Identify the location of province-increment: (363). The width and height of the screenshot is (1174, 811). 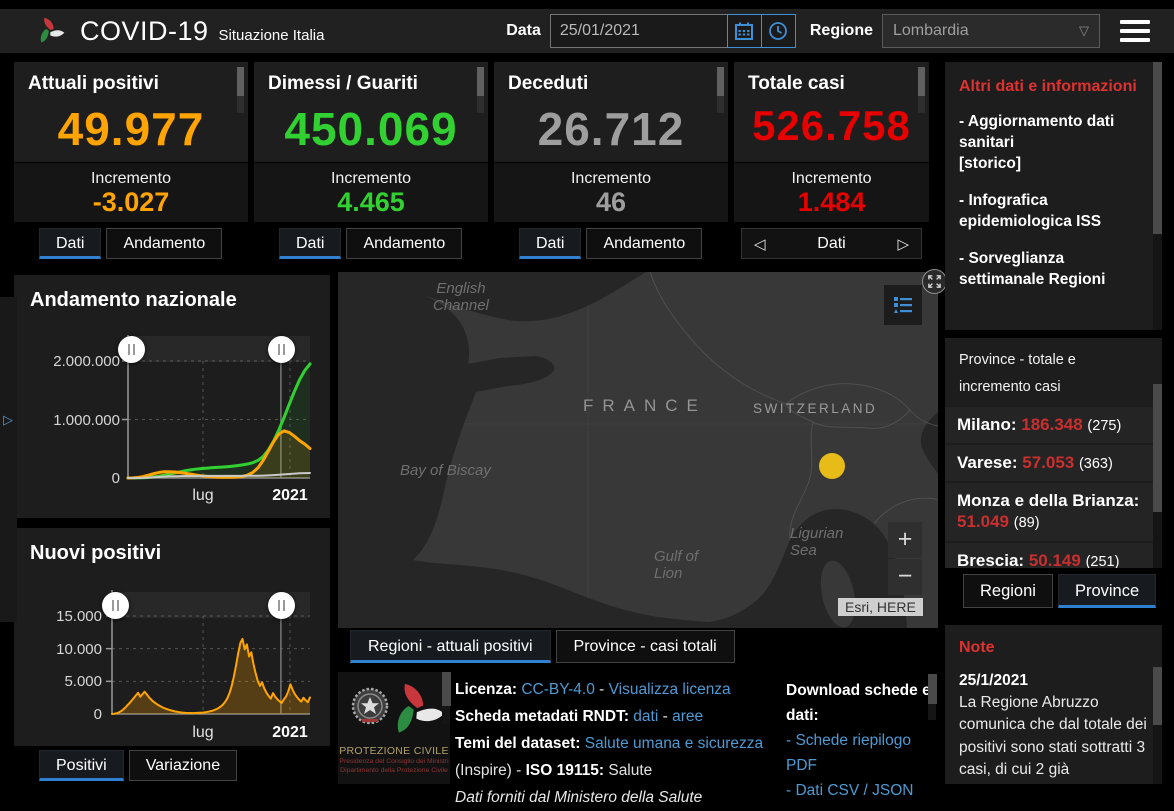
(1095, 463).